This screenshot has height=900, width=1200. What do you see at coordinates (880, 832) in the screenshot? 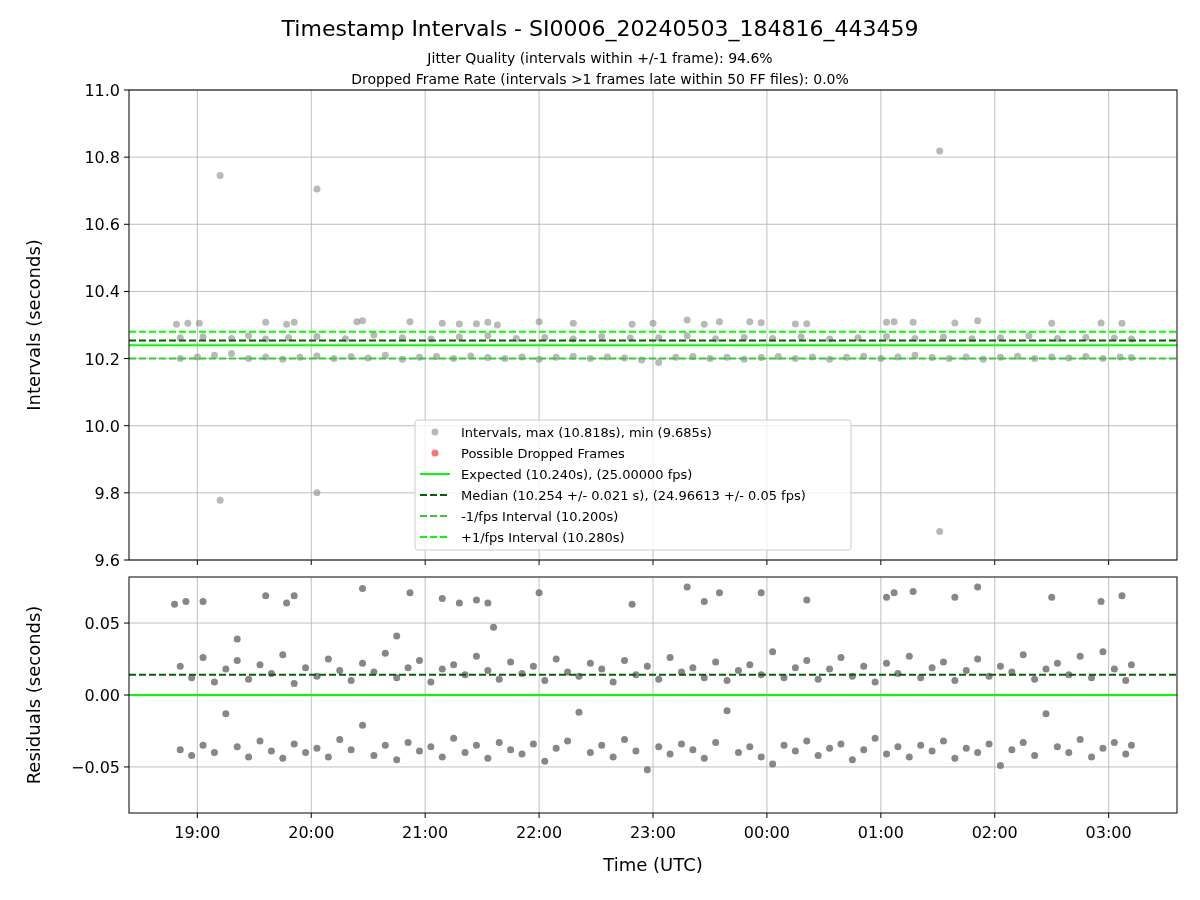
I see `axis-tick-label: 01:00` at bounding box center [880, 832].